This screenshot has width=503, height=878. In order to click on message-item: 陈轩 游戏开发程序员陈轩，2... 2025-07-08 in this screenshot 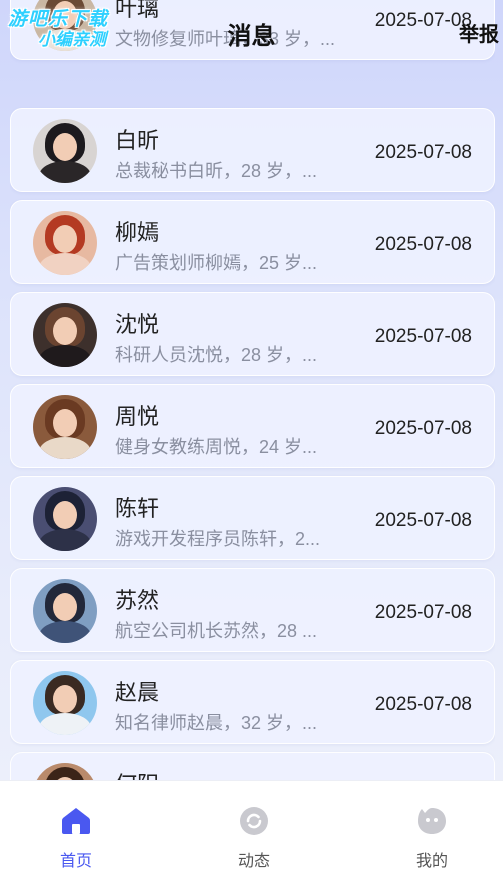, I will do `click(252, 518)`.